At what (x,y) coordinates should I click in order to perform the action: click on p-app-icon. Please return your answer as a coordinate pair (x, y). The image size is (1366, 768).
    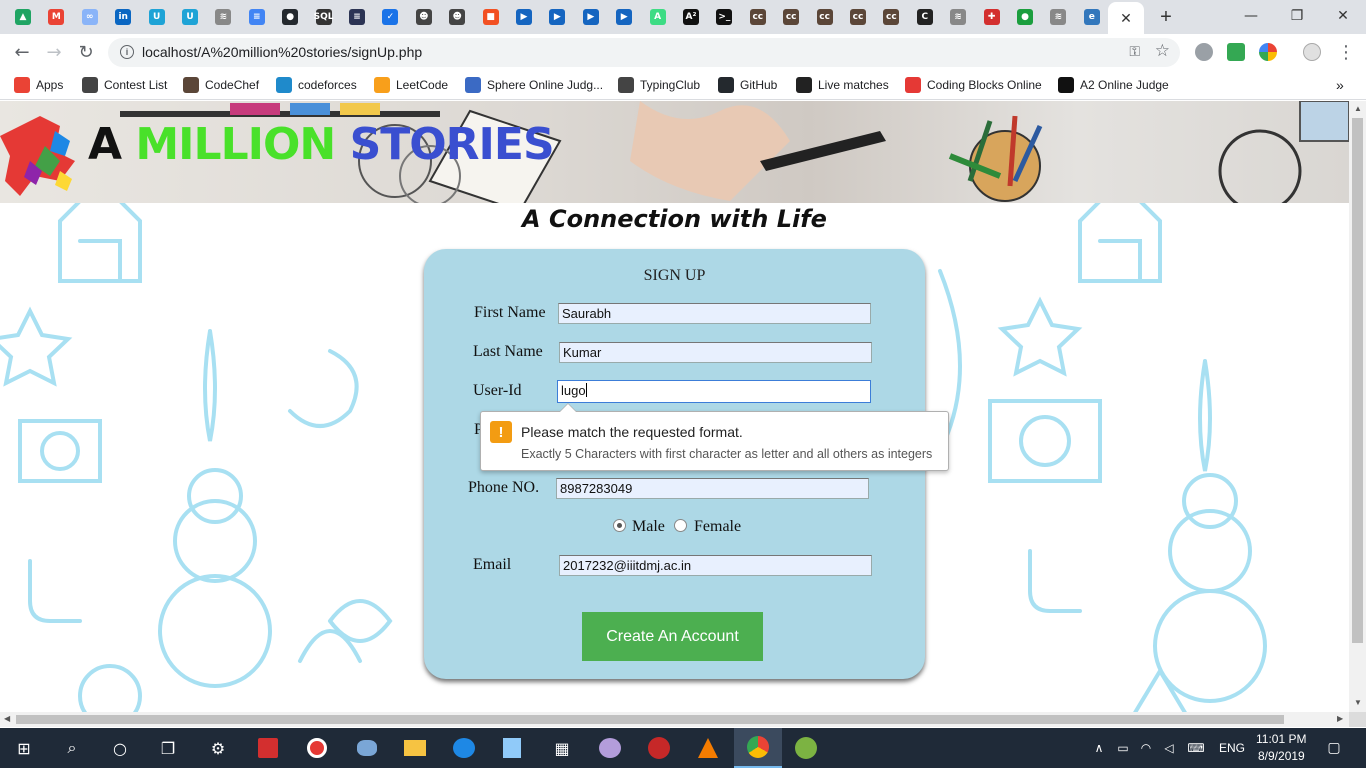
    Looking at the image, I should click on (659, 748).